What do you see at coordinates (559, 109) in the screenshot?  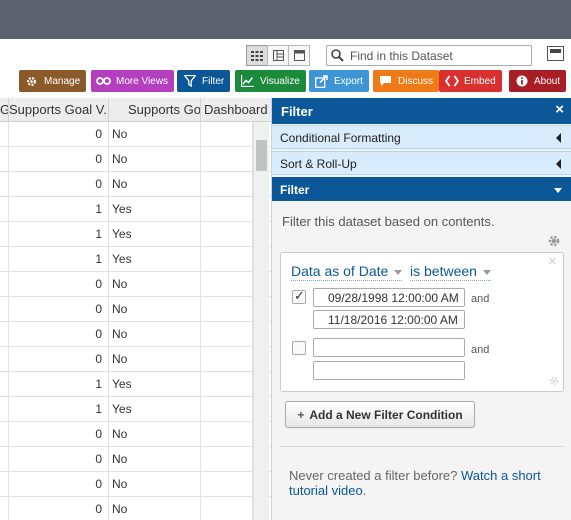 I see `close-panel-icon: ×` at bounding box center [559, 109].